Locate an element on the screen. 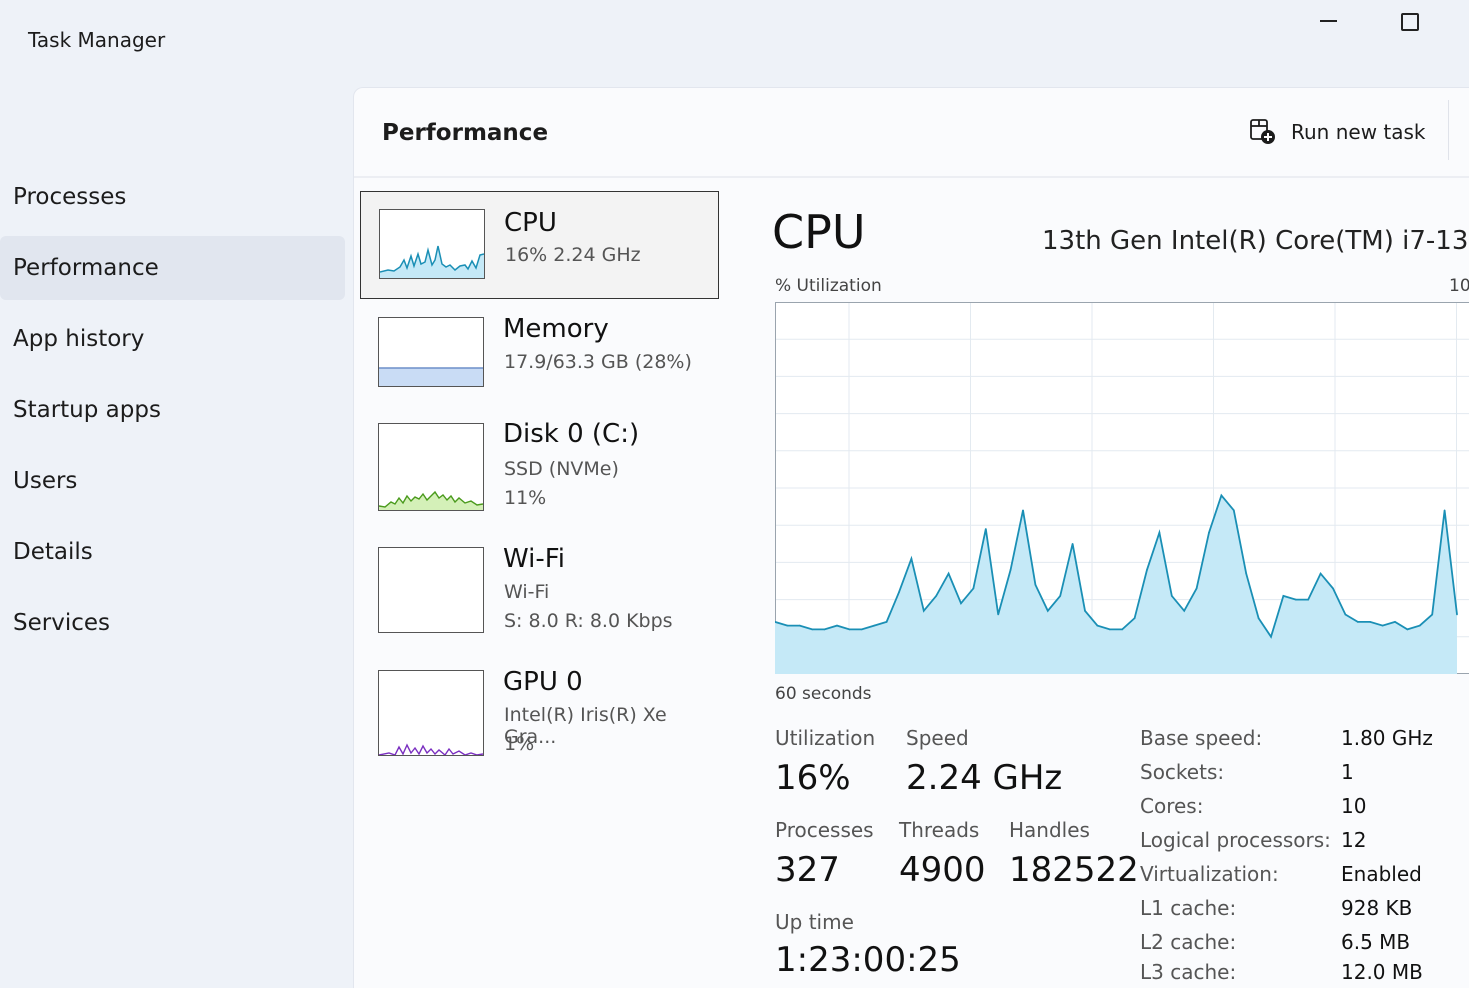 This screenshot has width=1469, height=988. sidebar-item-startup-apps: Startup apps is located at coordinates (175, 410).